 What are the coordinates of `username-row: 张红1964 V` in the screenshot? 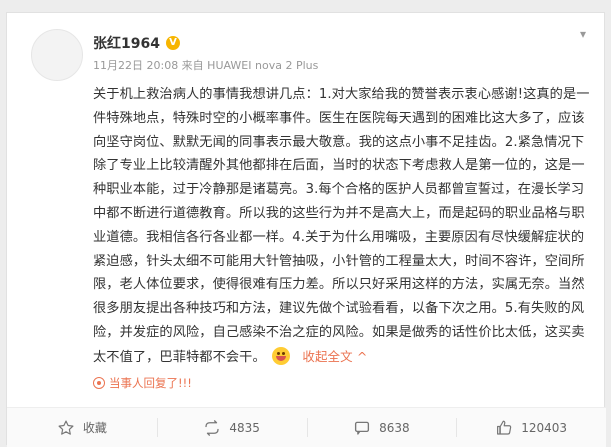 It's located at (136, 43).